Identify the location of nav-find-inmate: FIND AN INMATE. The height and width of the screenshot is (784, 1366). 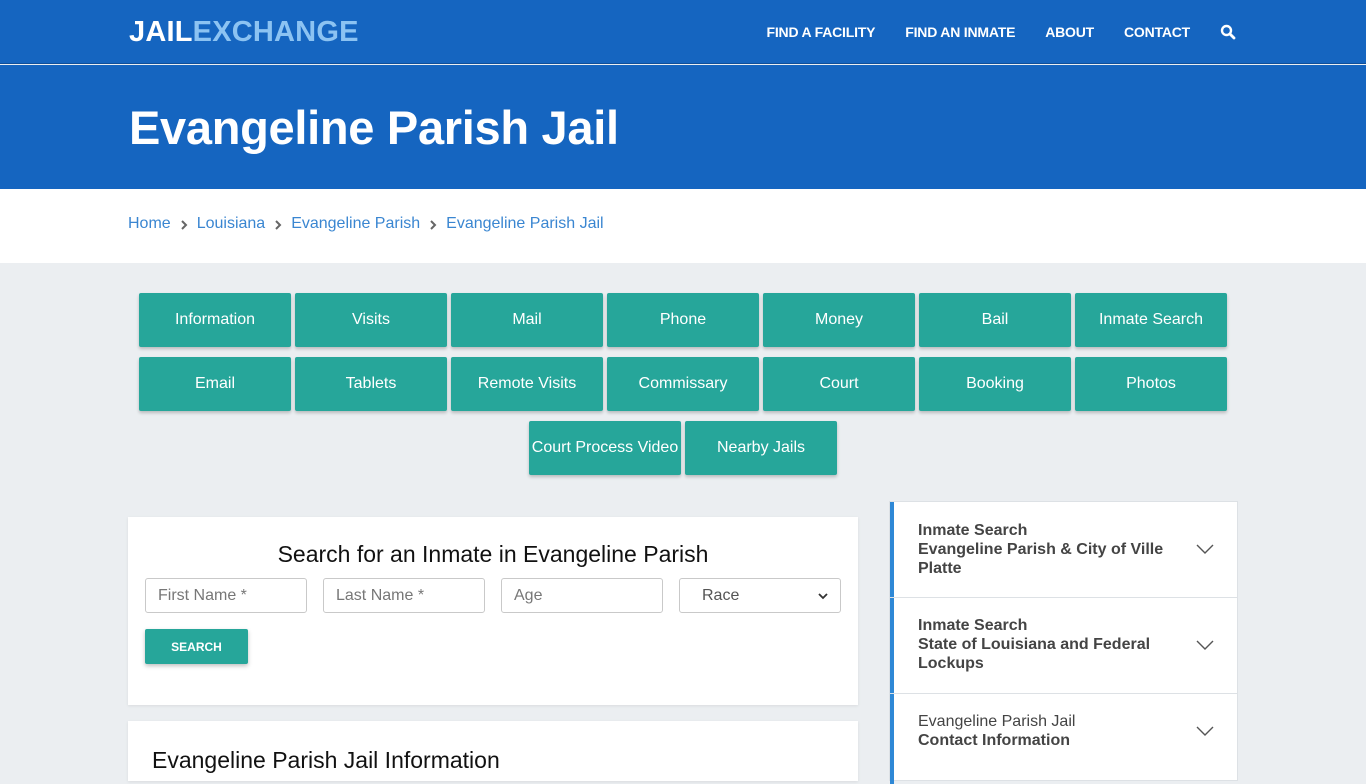
(960, 32).